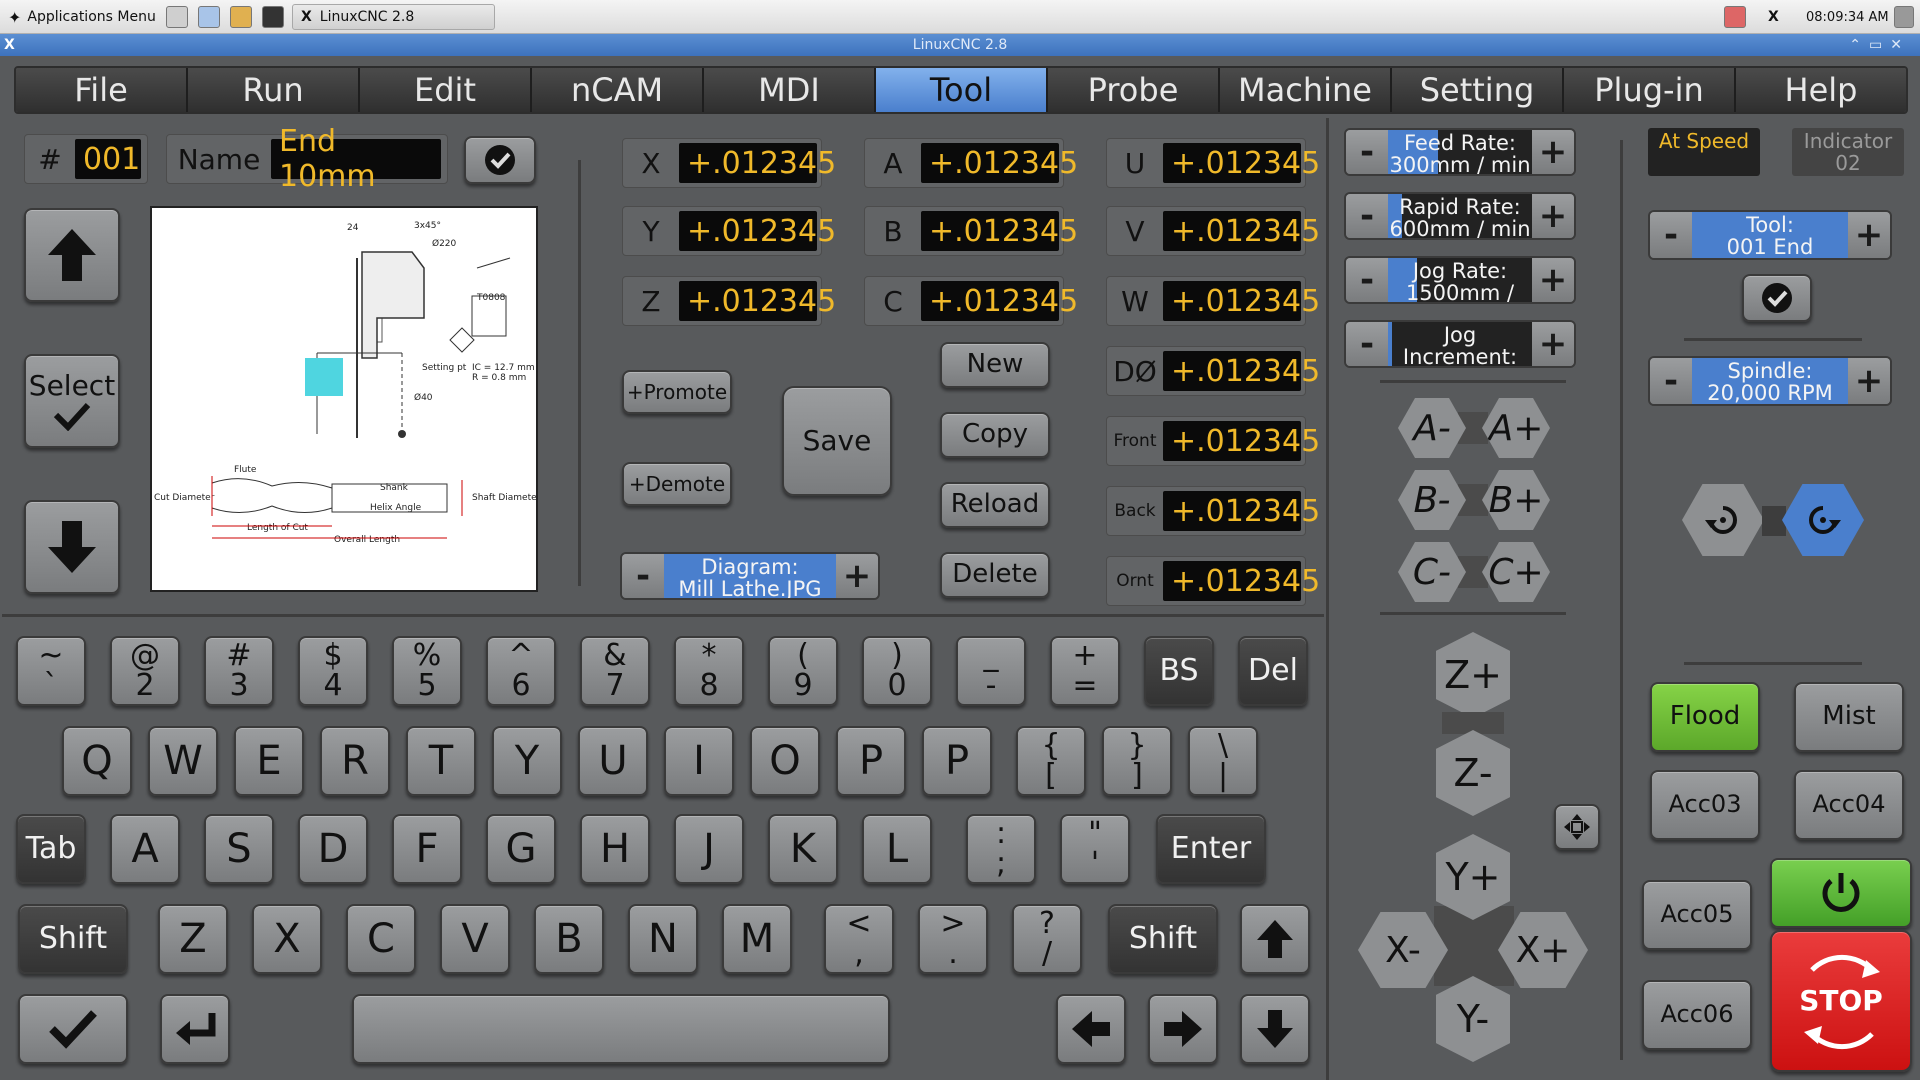  What do you see at coordinates (521, 849) in the screenshot?
I see `key-g: G` at bounding box center [521, 849].